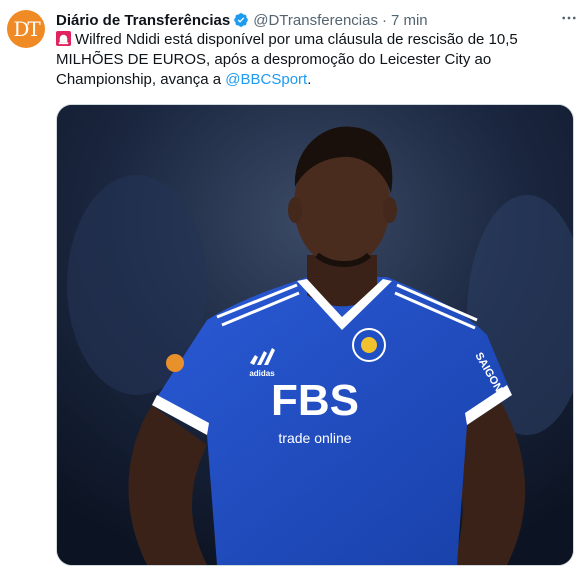  Describe the element at coordinates (315, 400) in the screenshot. I see `jersey-sponsor: FBS` at that location.